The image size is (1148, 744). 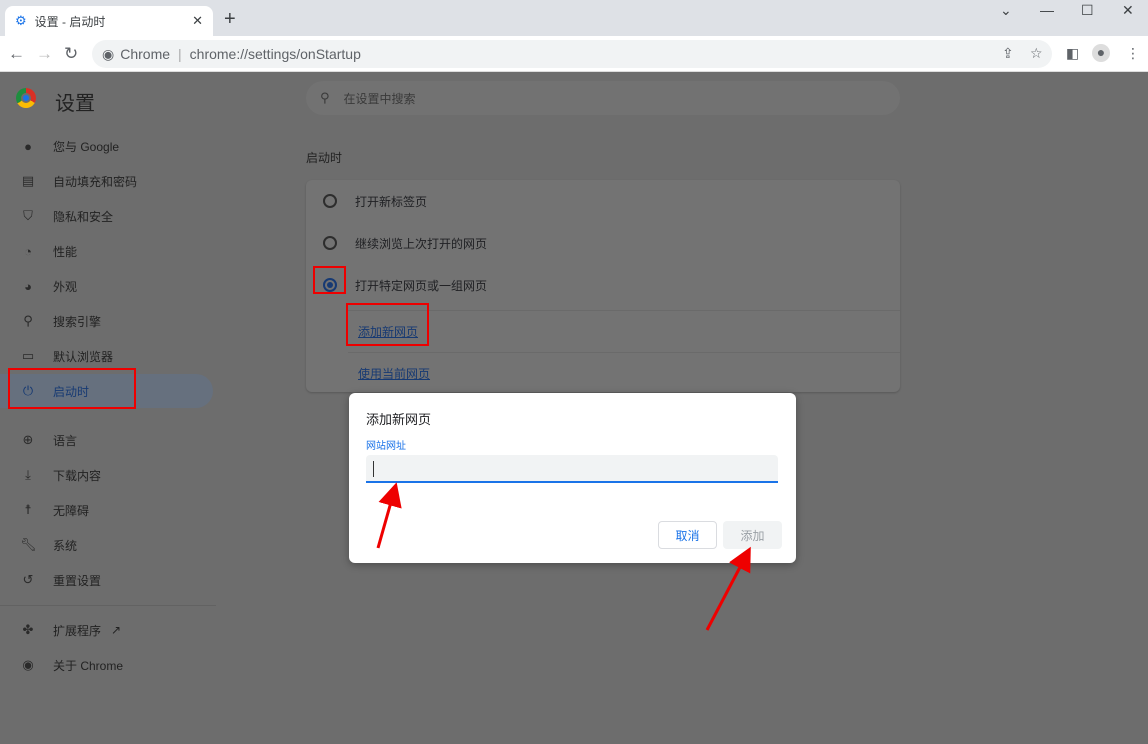 I want to click on sidebar-item-label: 下载内容, so click(x=77, y=475).